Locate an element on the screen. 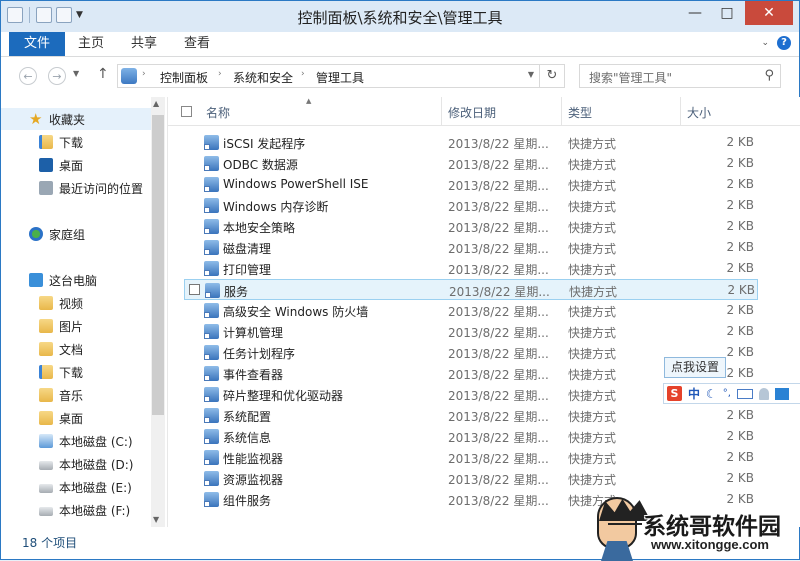  nav-drive-c: 本地磁盘 (C:) is located at coordinates (76, 441).